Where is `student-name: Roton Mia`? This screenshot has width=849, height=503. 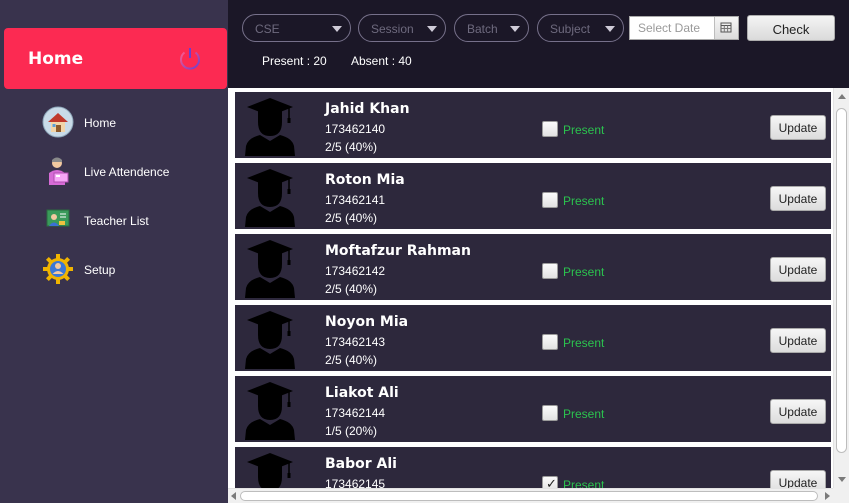 student-name: Roton Mia is located at coordinates (365, 180).